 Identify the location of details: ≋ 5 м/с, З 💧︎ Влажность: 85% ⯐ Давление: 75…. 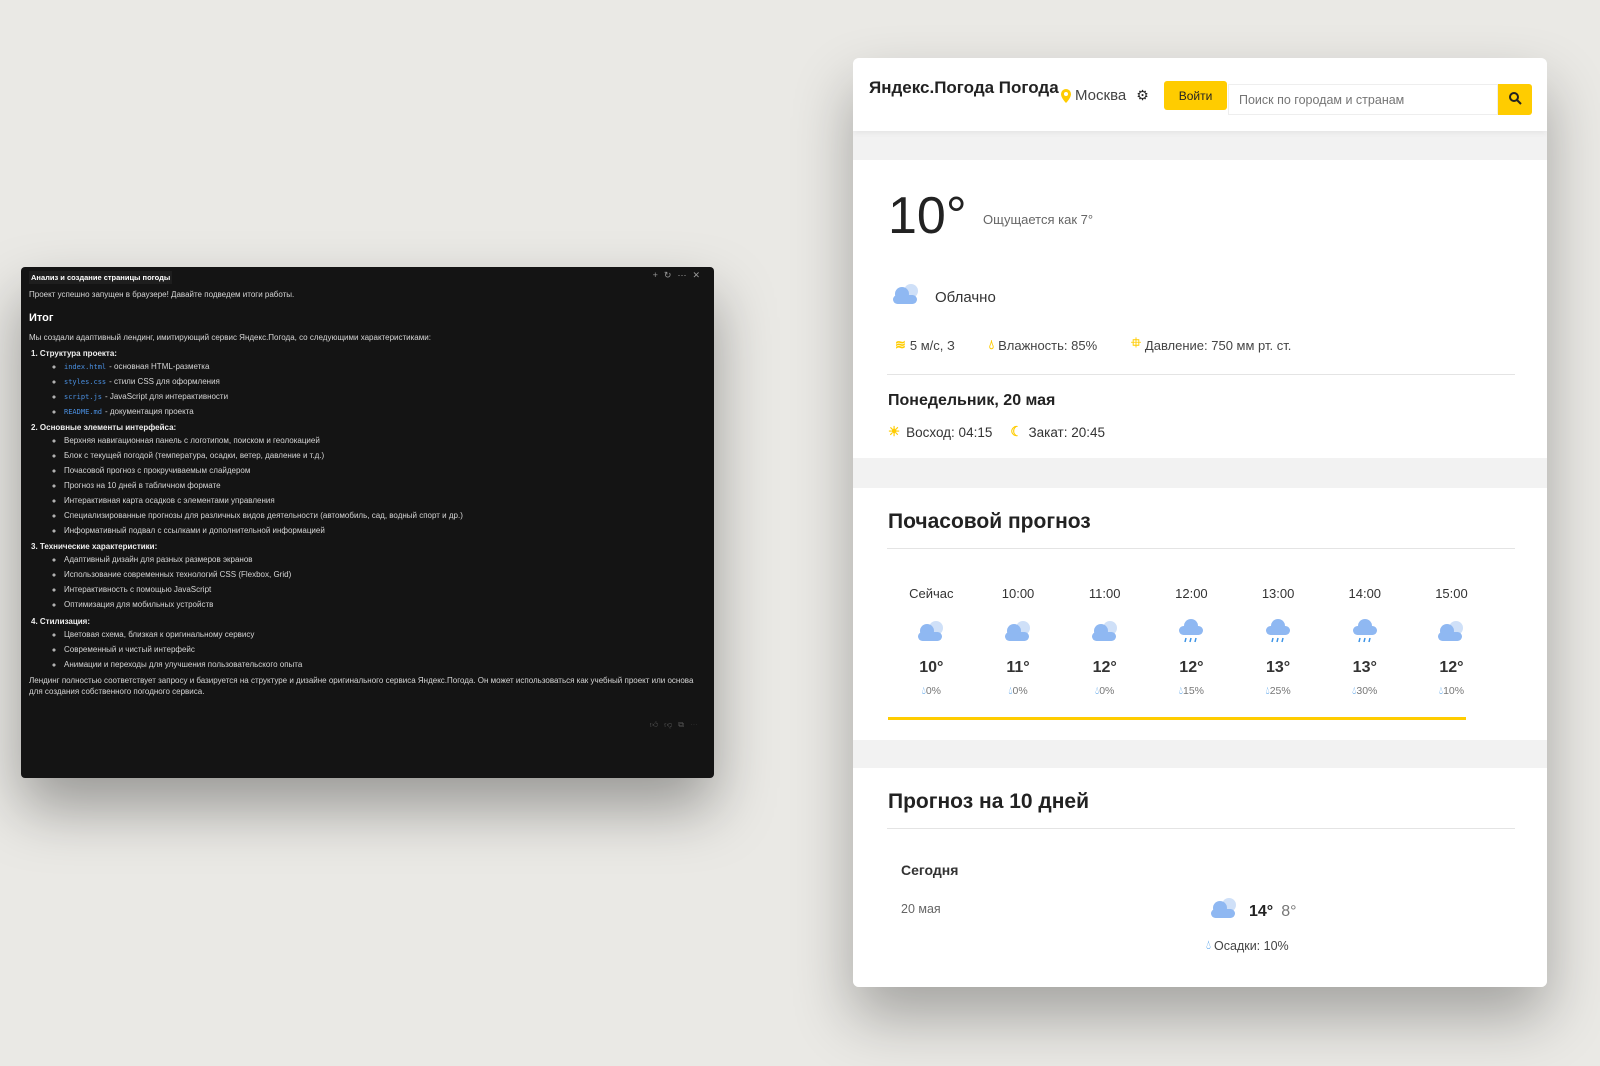
(1093, 345).